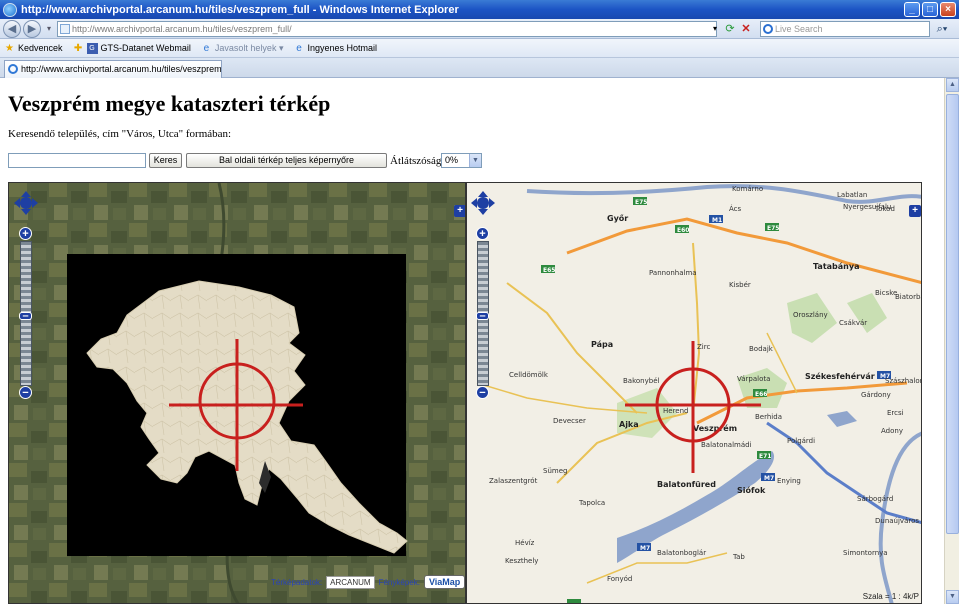 The image size is (959, 604). Describe the element at coordinates (930, 9) in the screenshot. I see `maximize-button: □` at that location.